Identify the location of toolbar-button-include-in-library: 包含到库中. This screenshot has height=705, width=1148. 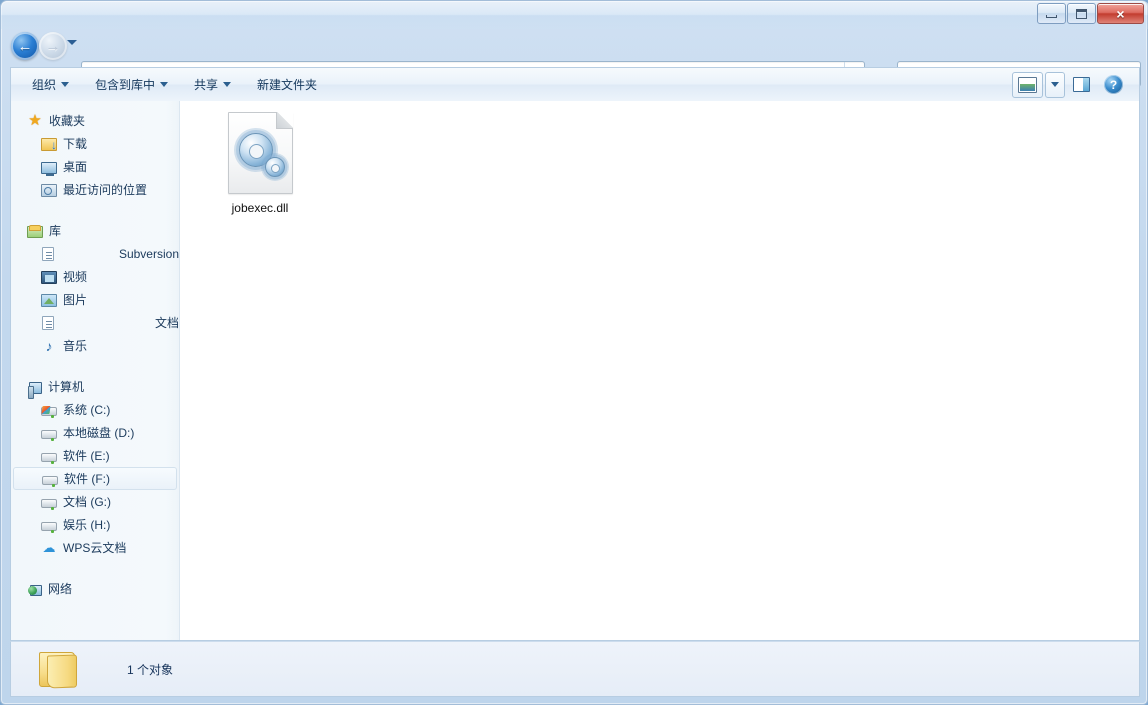
(131, 85).